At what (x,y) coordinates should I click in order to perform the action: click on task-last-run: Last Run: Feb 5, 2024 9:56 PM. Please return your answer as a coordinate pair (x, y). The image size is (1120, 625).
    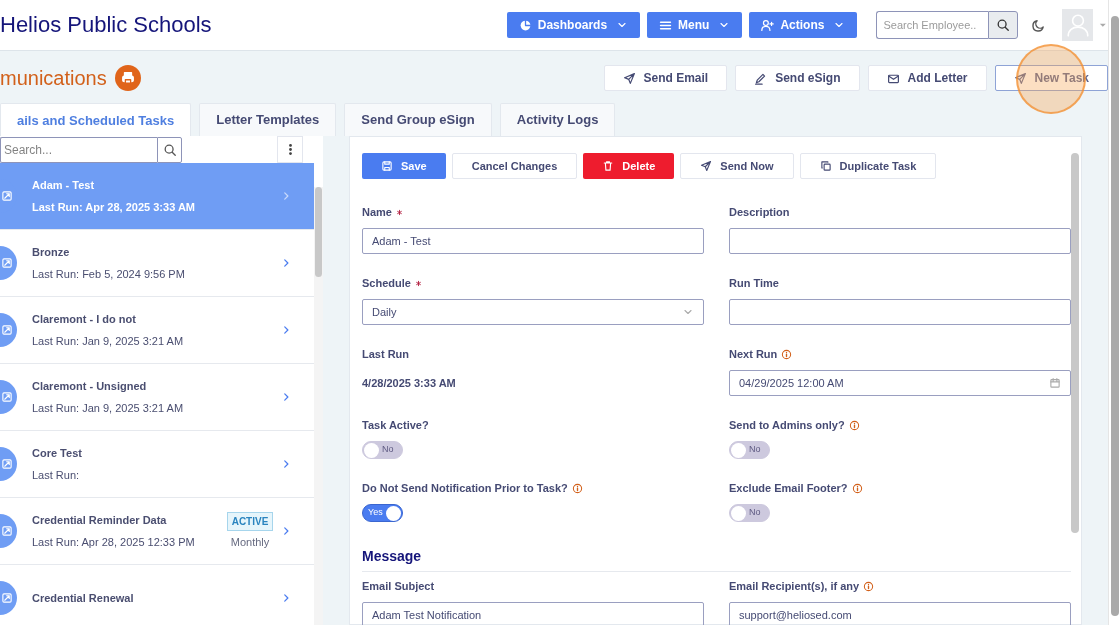
    Looking at the image, I should click on (109, 274).